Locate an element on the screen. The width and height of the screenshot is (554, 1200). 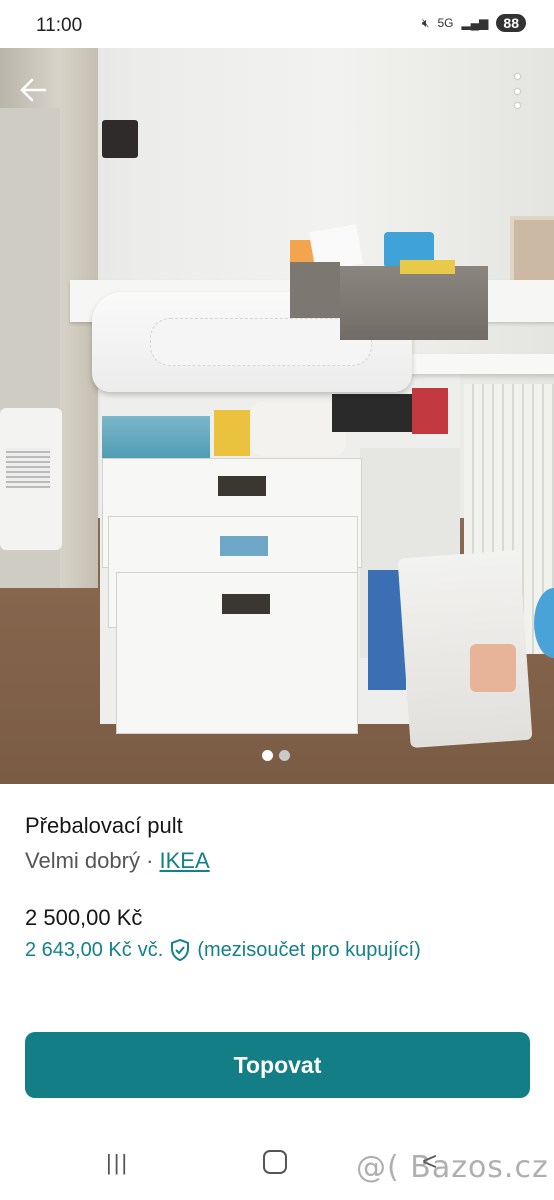
photo-diaper-pack is located at coordinates (156, 439).